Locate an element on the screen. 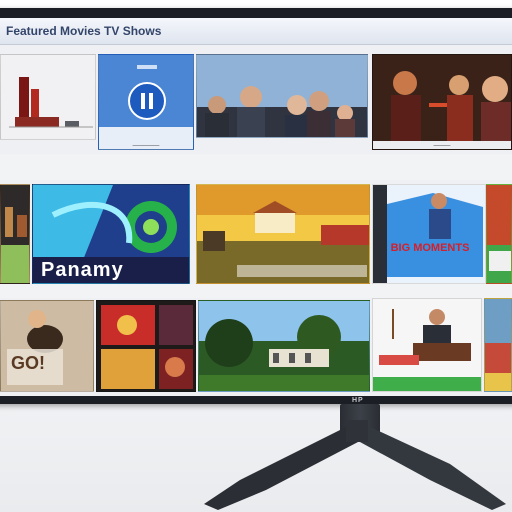  trees-thumbnail is located at coordinates (284, 346).